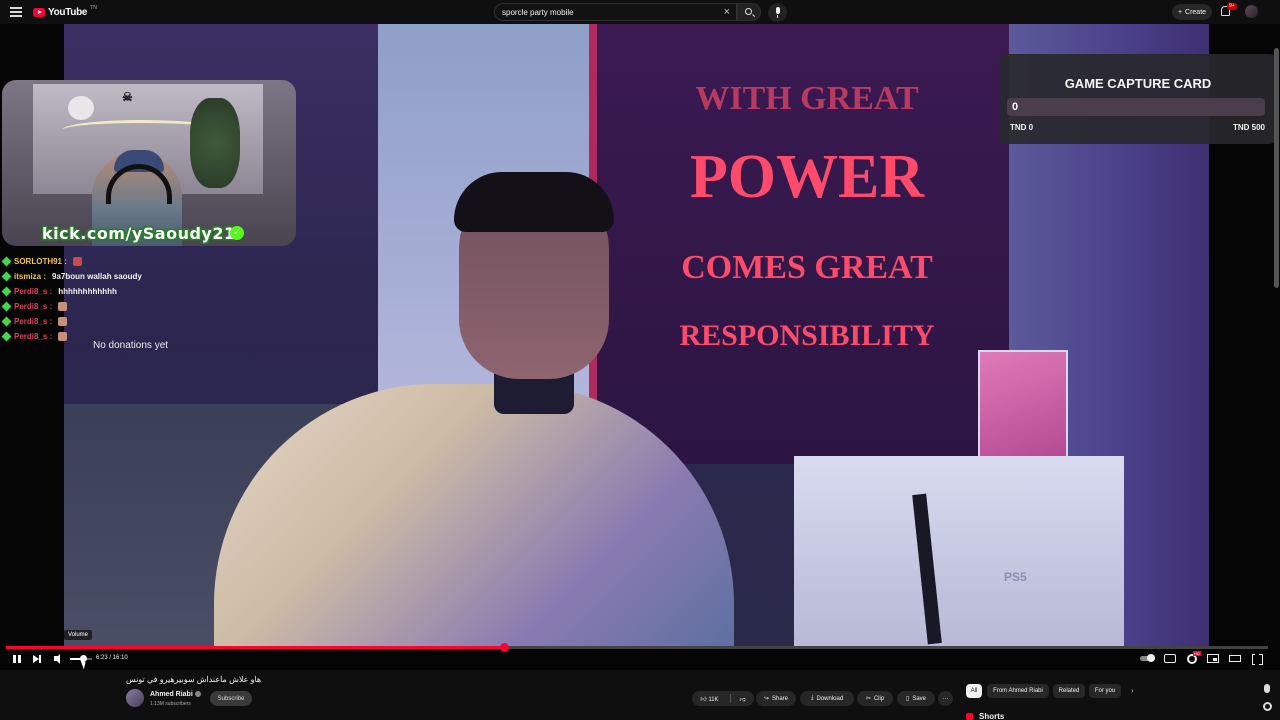  I want to click on save-button: ▯ Save, so click(916, 698).